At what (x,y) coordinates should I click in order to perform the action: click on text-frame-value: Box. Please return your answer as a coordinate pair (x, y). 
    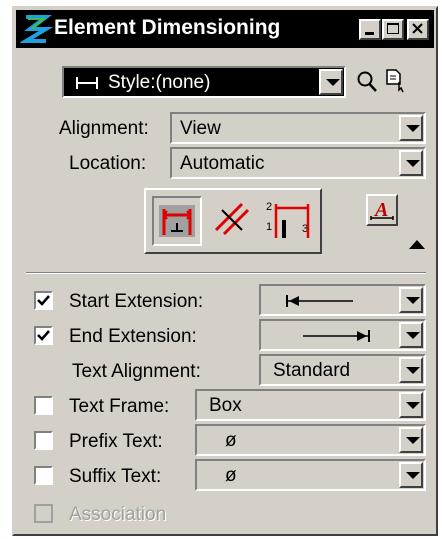
    Looking at the image, I should click on (225, 405).